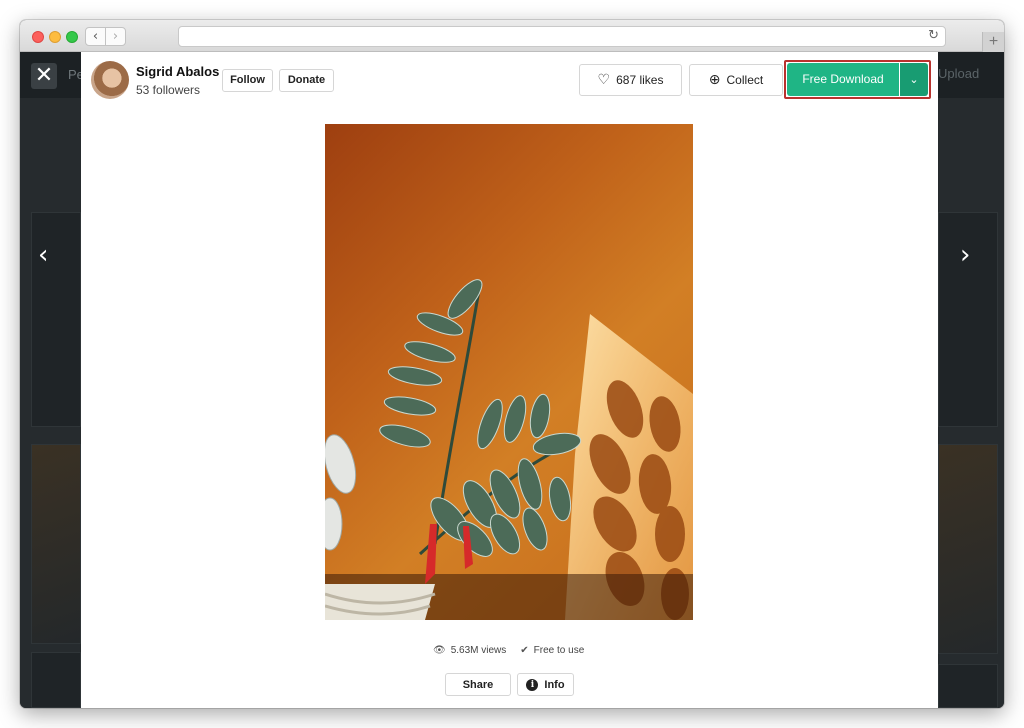  I want to click on views-count: 5.63M views, so click(478, 650).